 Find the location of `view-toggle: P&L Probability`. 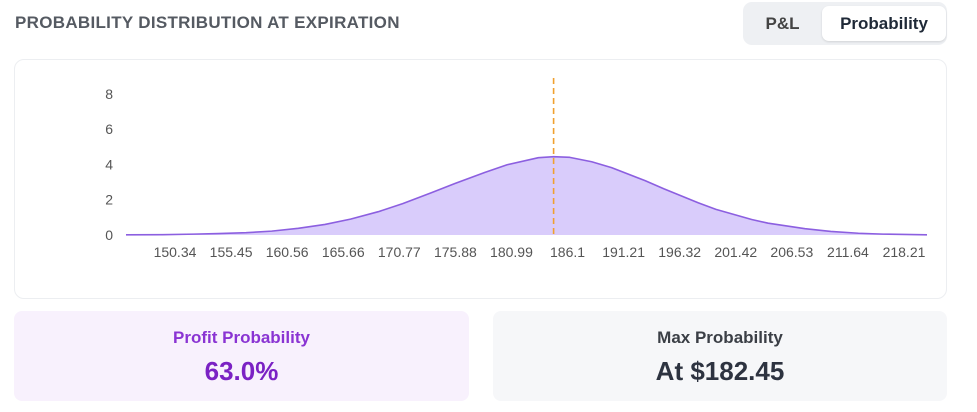

view-toggle: P&L Probability is located at coordinates (845, 23).